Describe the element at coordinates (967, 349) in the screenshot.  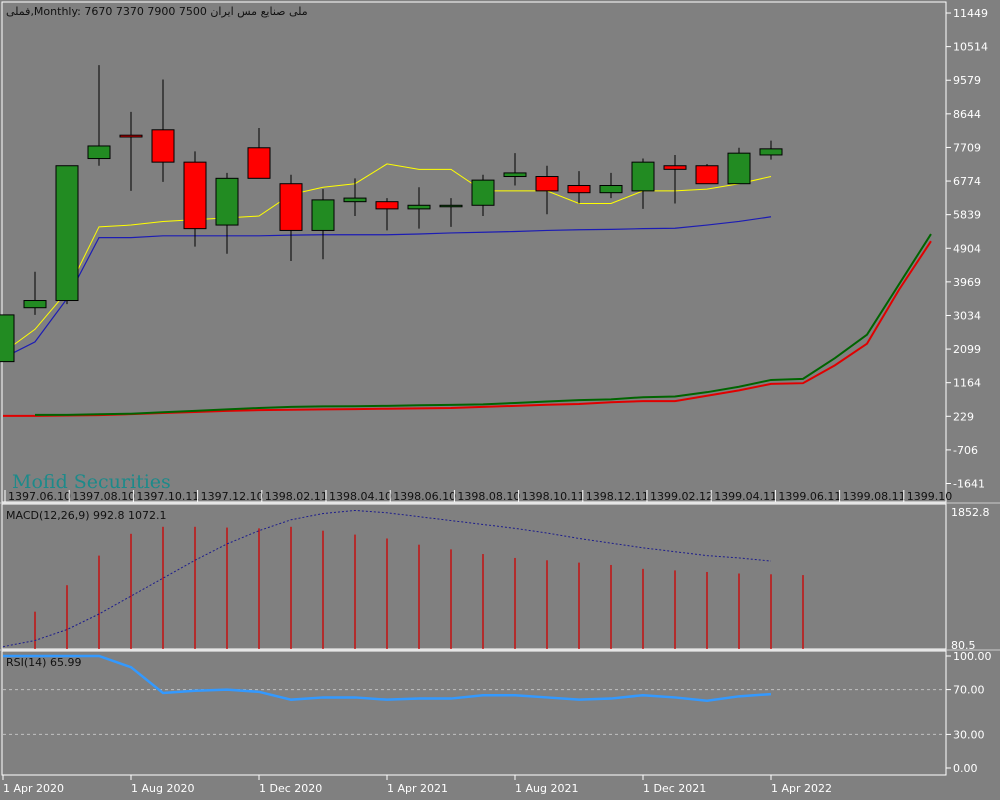
I see `price-y-tick-label: 2099` at that location.